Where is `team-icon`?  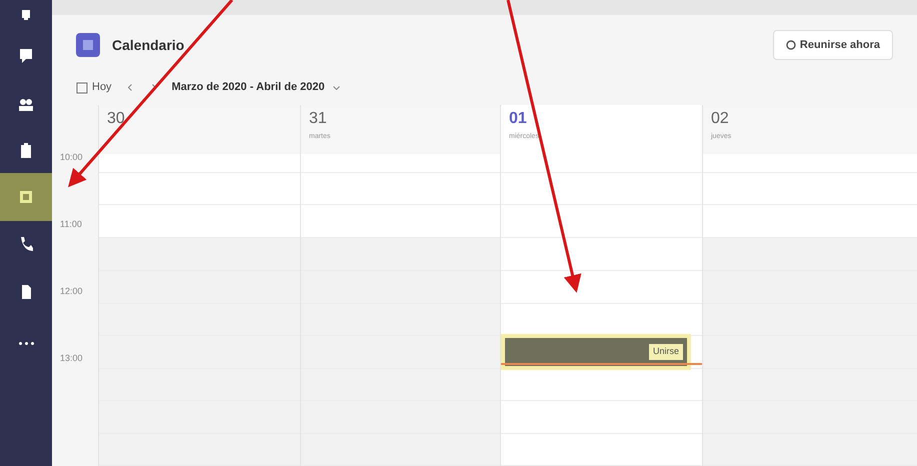 team-icon is located at coordinates (26, 105).